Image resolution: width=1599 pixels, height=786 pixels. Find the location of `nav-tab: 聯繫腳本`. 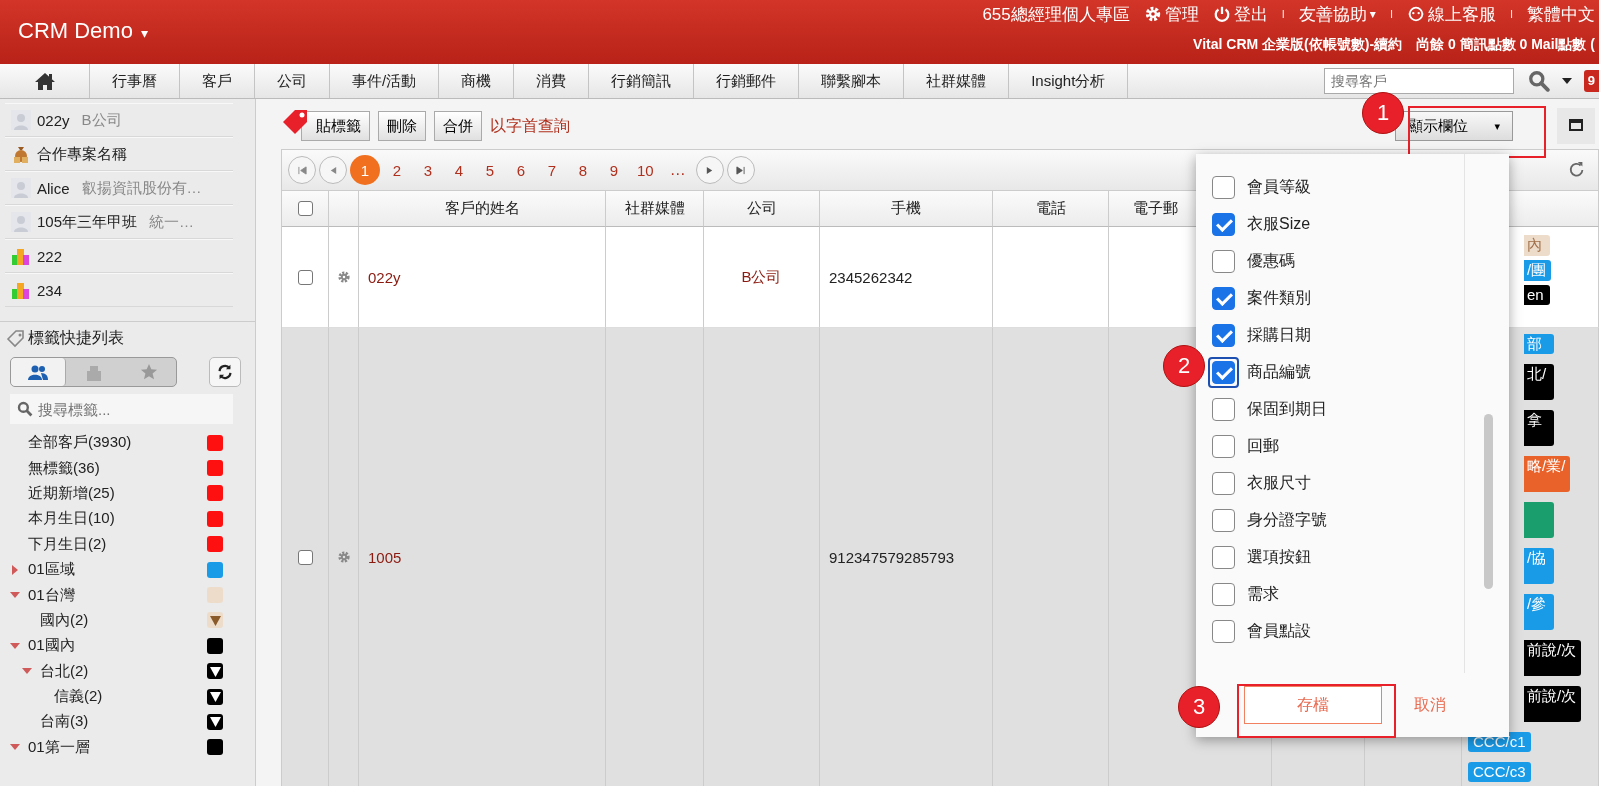

nav-tab: 聯繫腳本 is located at coordinates (852, 81).